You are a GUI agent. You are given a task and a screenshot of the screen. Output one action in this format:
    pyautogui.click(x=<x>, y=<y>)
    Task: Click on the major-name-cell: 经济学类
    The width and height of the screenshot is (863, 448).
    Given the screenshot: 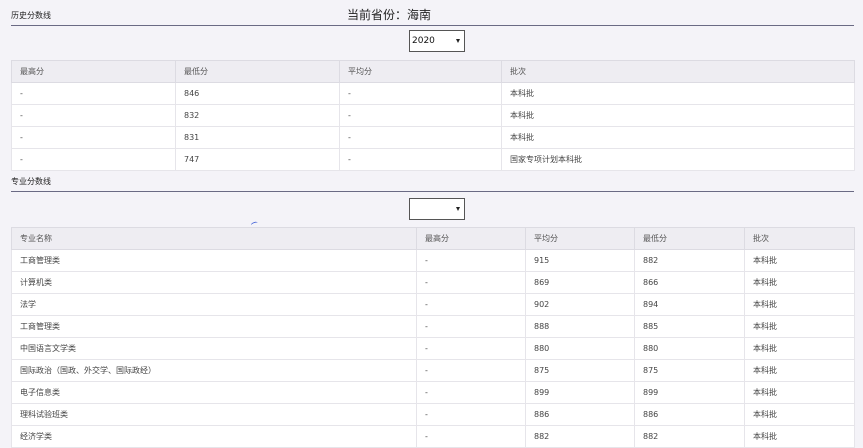 What is the action you would take?
    pyautogui.click(x=214, y=436)
    